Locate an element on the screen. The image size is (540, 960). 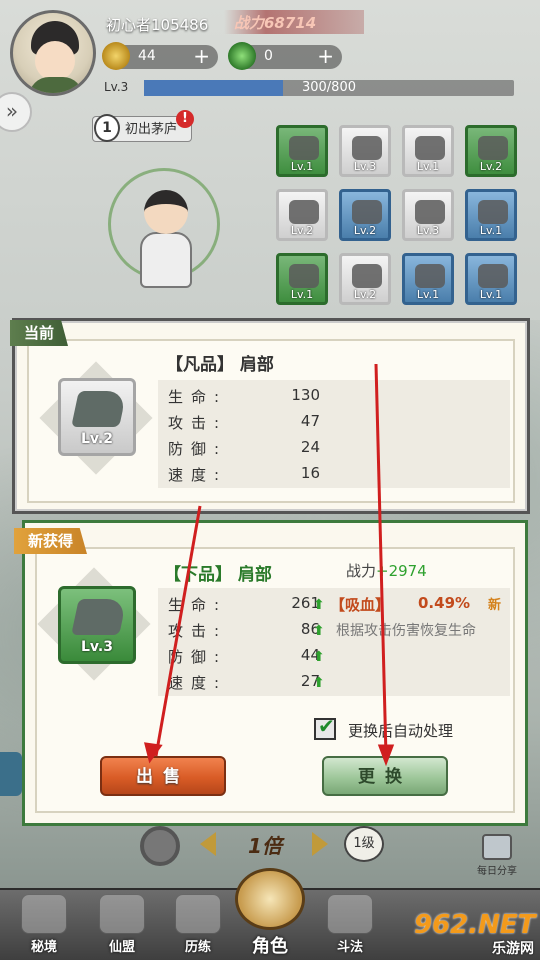
speed-decrease-icon is located at coordinates (208, 844).